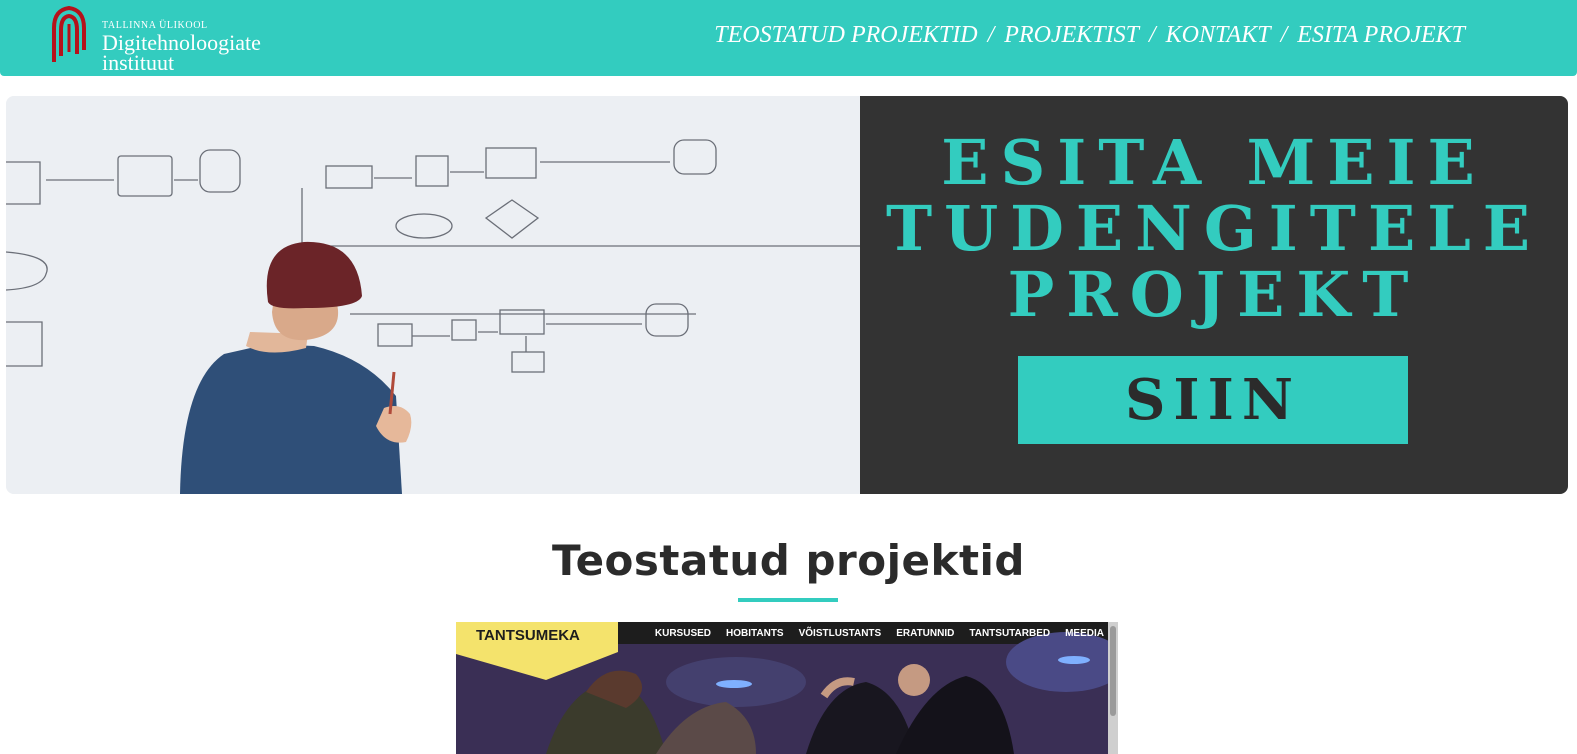 The image size is (1577, 754). Describe the element at coordinates (788, 560) in the screenshot. I see `section-title: Teostatud projektid` at that location.